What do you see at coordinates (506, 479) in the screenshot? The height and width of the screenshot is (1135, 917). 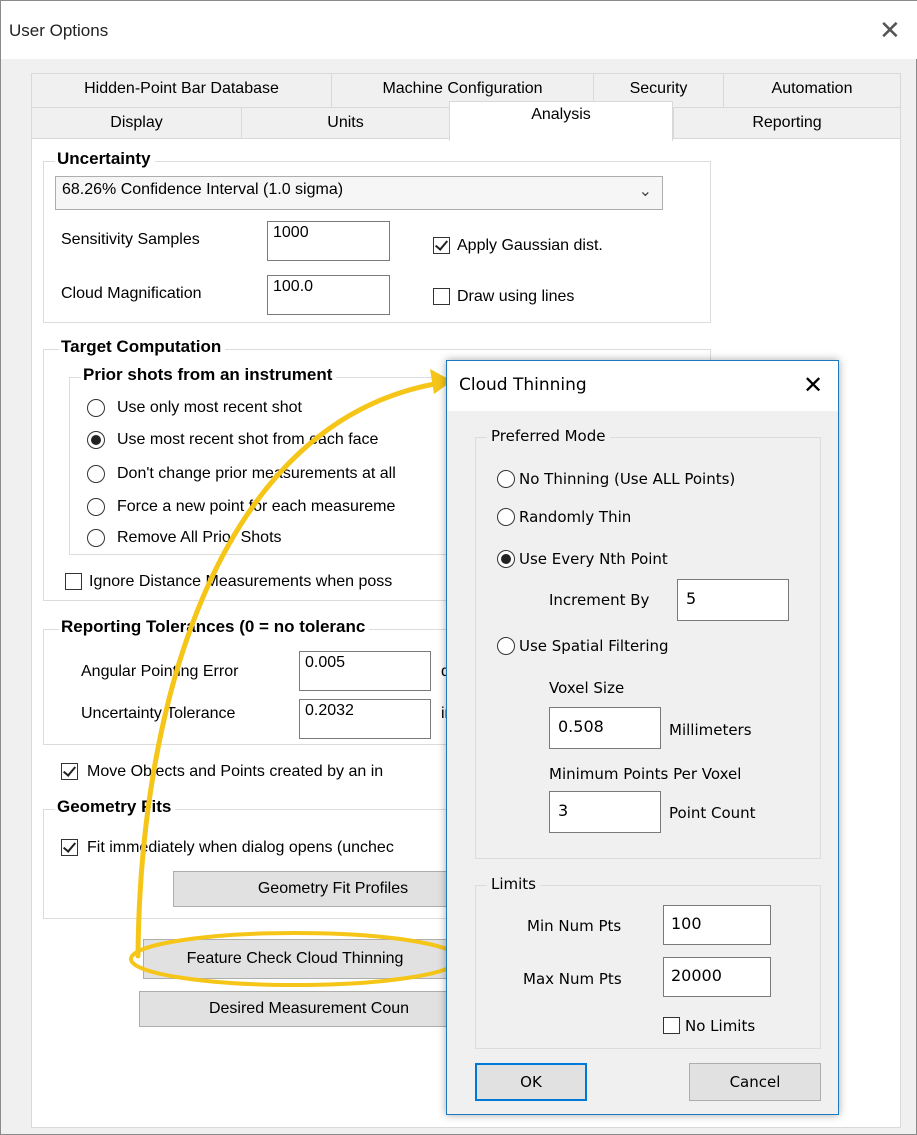 I see `radio-no-thinning` at bounding box center [506, 479].